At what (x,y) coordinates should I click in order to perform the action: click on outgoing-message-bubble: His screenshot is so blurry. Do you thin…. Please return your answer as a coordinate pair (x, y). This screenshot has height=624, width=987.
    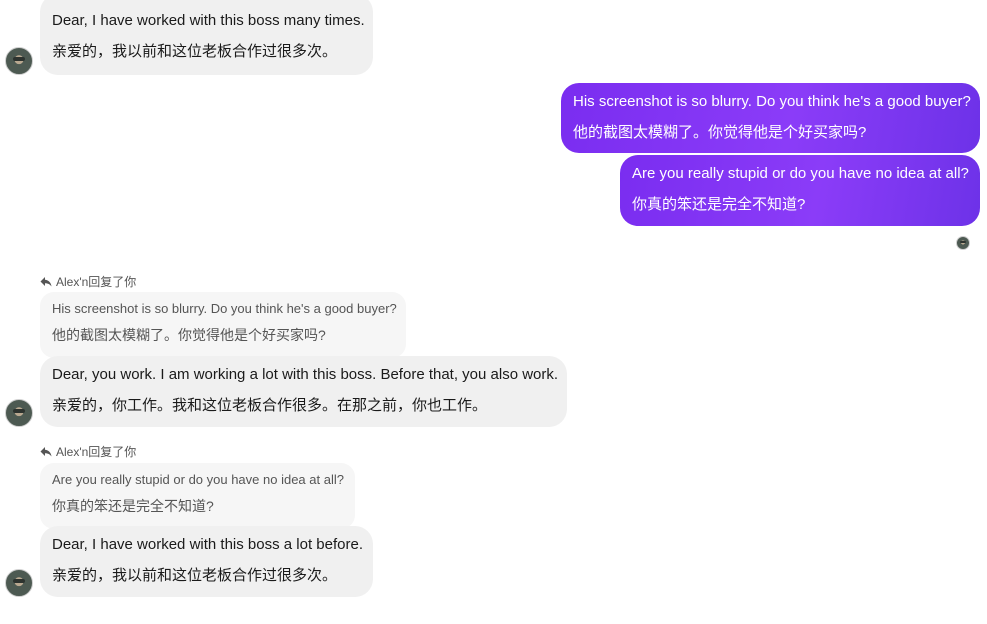
    Looking at the image, I should click on (770, 118).